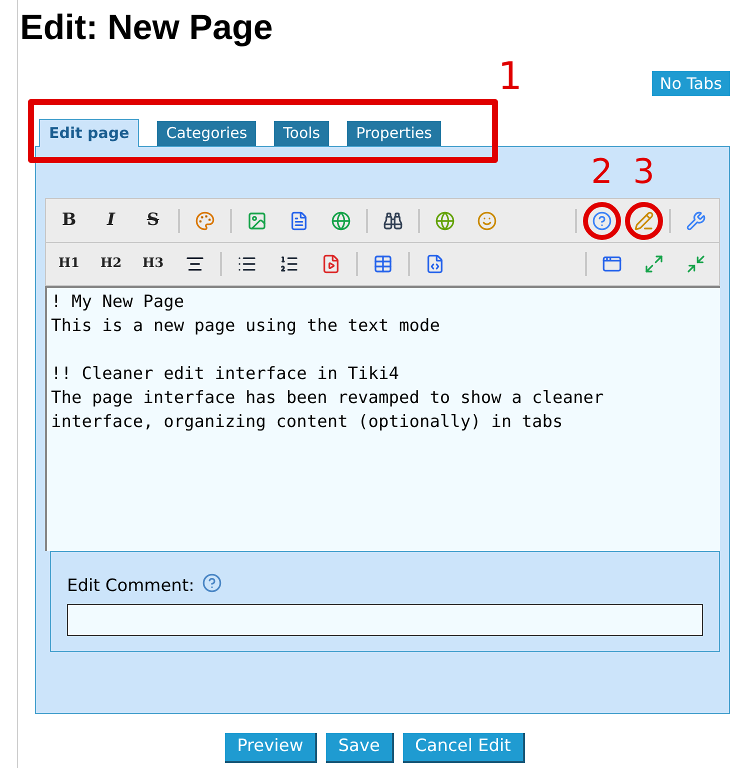 Image resolution: width=732 pixels, height=768 pixels. What do you see at coordinates (111, 220) in the screenshot?
I see `format-button: I` at bounding box center [111, 220].